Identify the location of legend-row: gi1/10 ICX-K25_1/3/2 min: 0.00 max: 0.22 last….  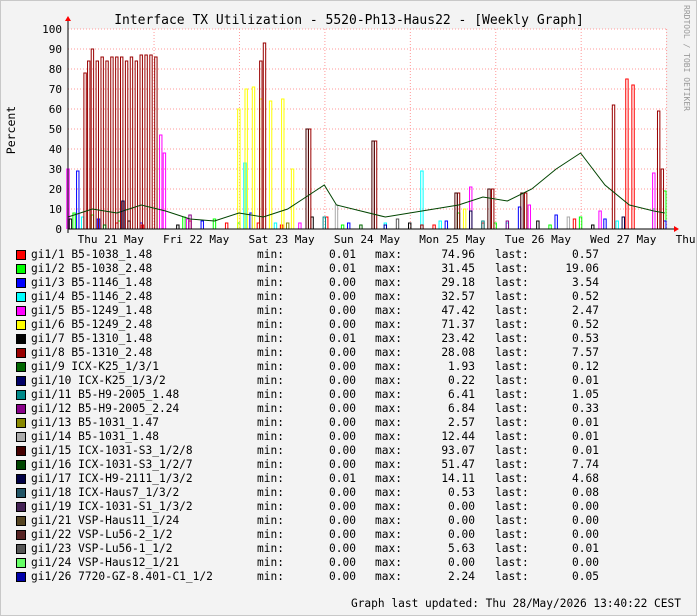
(346, 381).